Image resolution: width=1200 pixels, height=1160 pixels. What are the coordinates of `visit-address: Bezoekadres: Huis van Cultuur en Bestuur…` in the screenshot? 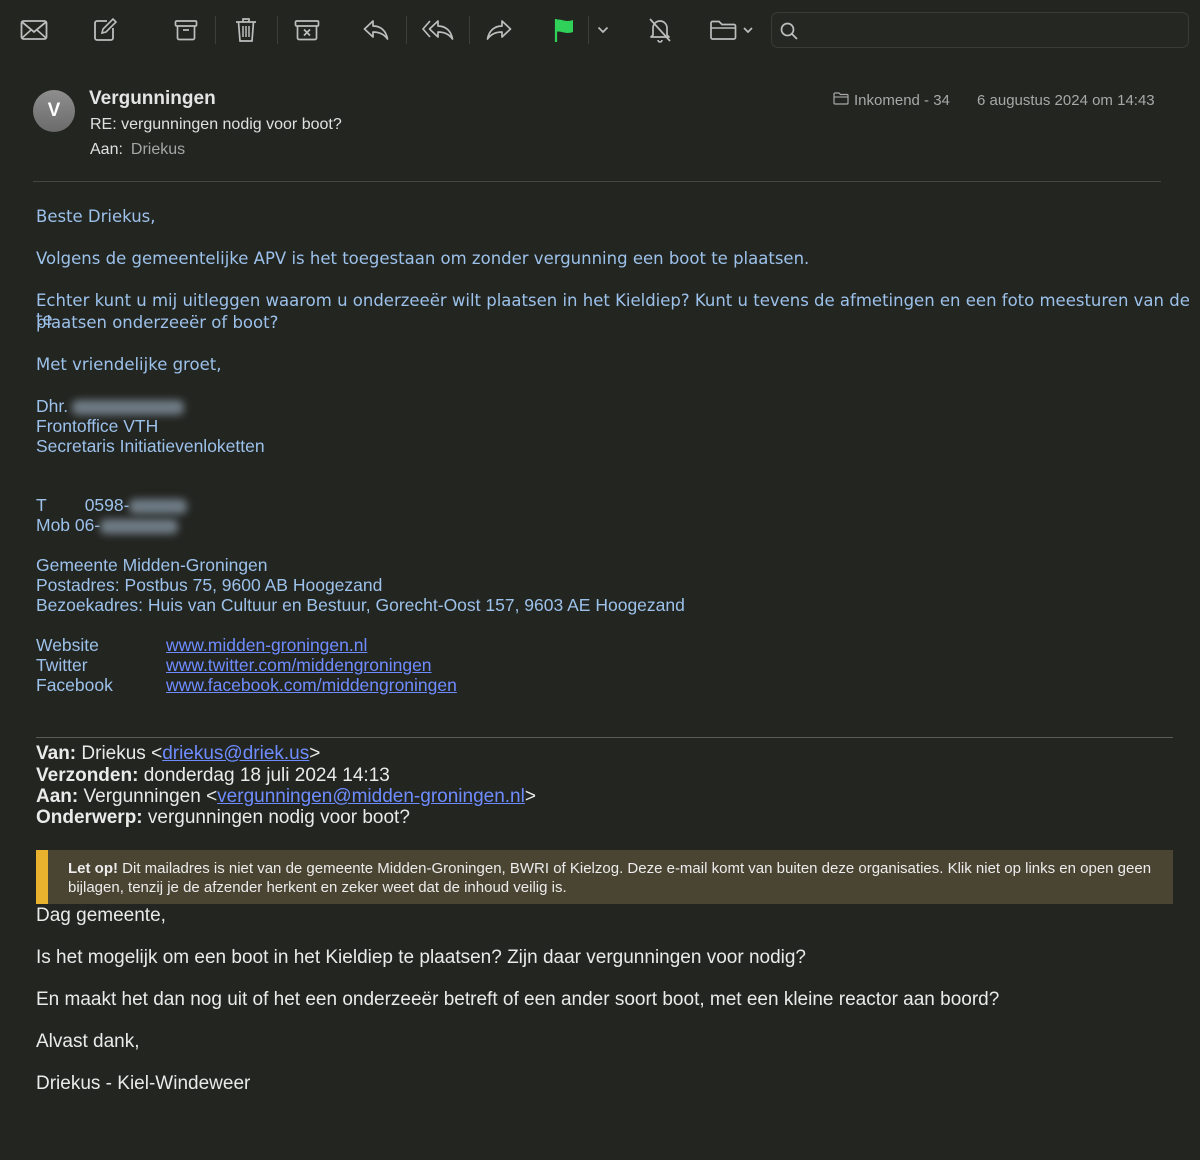 It's located at (360, 605).